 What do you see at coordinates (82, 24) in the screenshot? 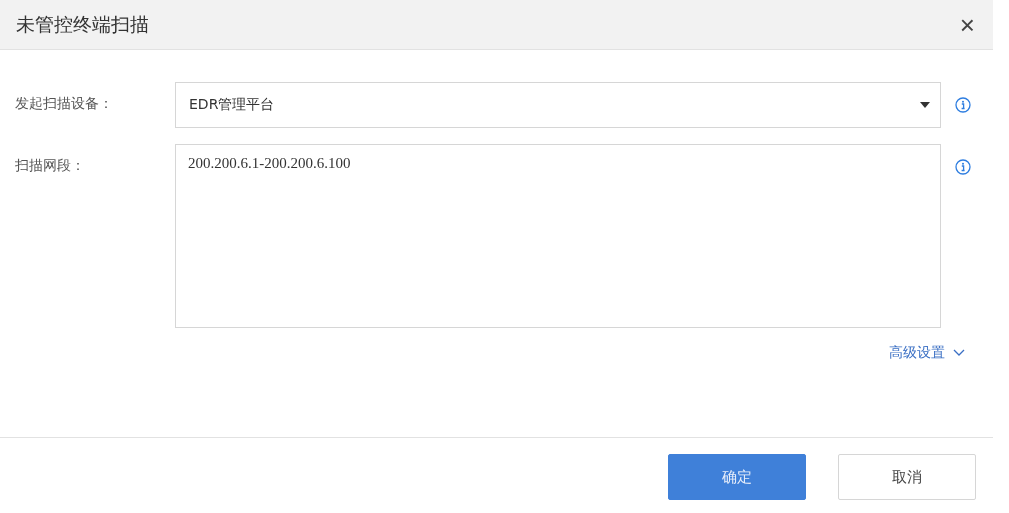
I see `dialog-title: 未管控终端扫描` at bounding box center [82, 24].